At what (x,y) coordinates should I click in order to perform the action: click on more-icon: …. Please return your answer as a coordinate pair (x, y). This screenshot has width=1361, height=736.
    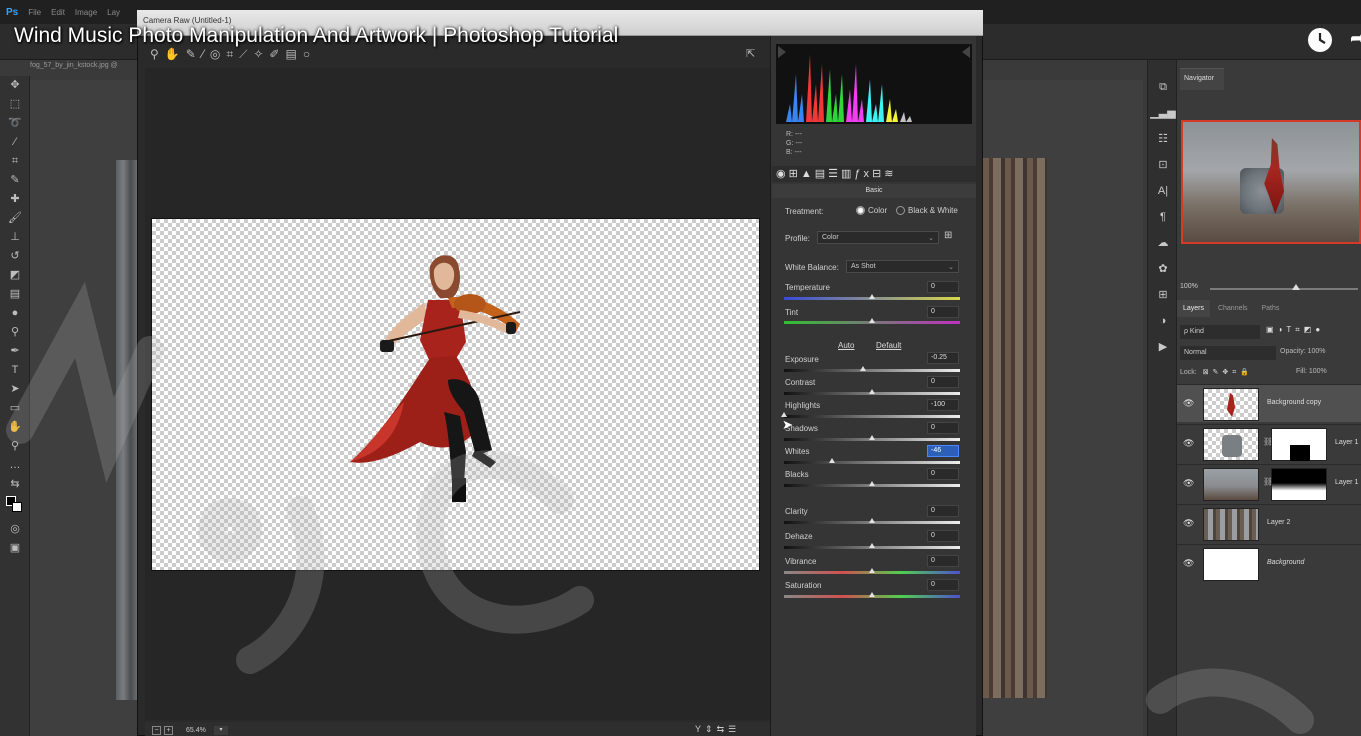
    Looking at the image, I should click on (15, 465).